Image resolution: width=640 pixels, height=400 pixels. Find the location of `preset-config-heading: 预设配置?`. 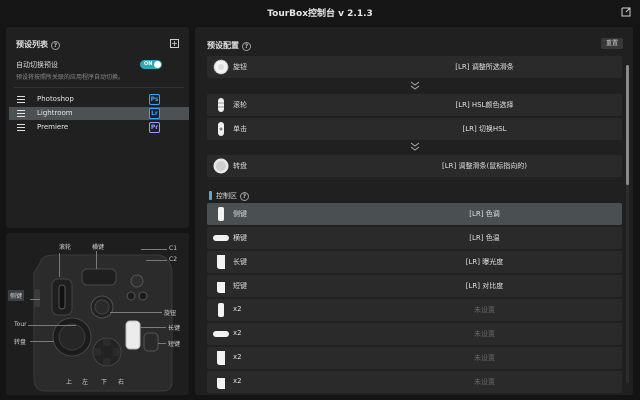

preset-config-heading: 预设配置? is located at coordinates (229, 45).